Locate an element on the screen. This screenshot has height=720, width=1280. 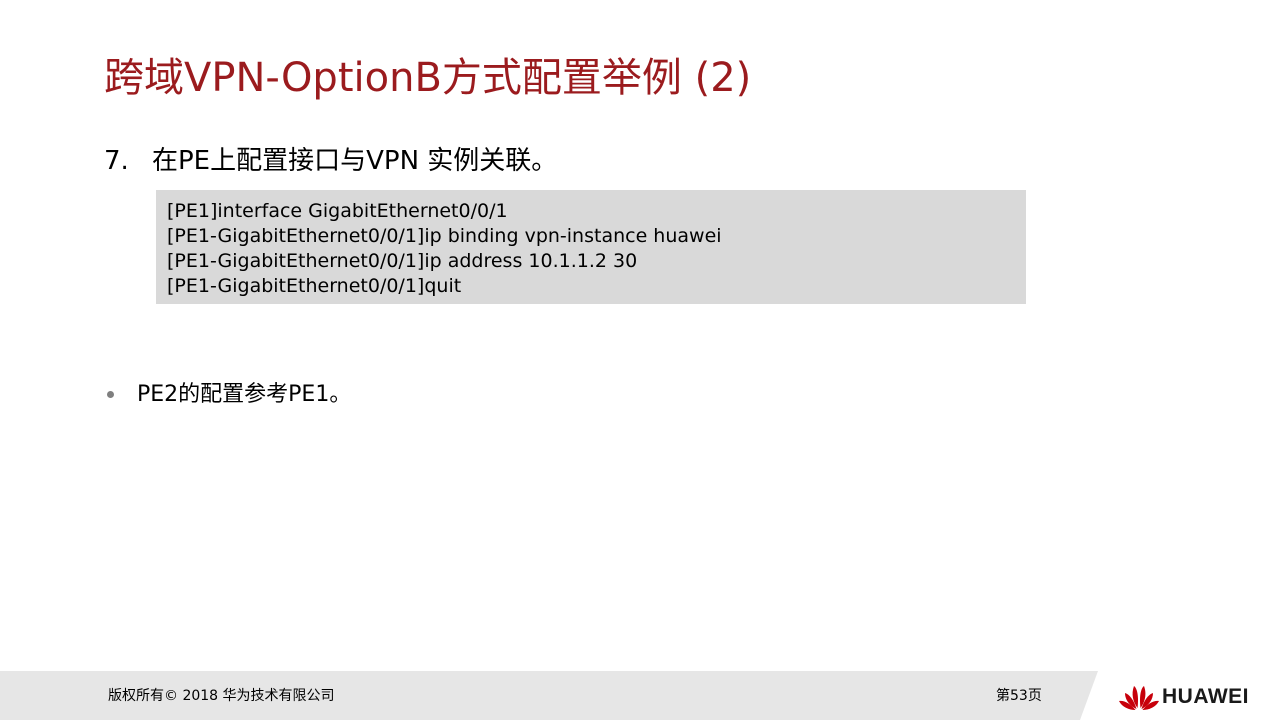
logo-text: HUAWEI is located at coordinates (1205, 696).